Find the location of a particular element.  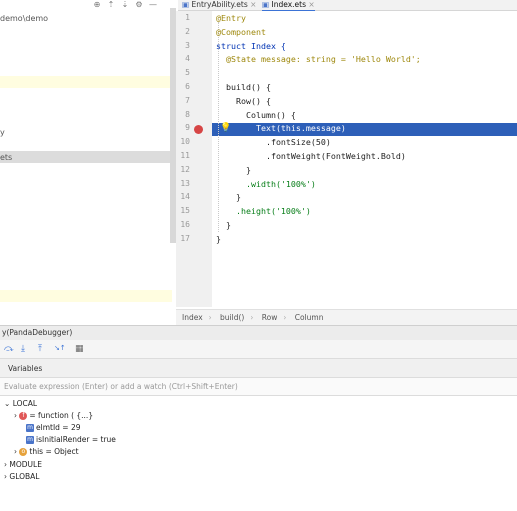

line-number: 6 is located at coordinates (187, 86).